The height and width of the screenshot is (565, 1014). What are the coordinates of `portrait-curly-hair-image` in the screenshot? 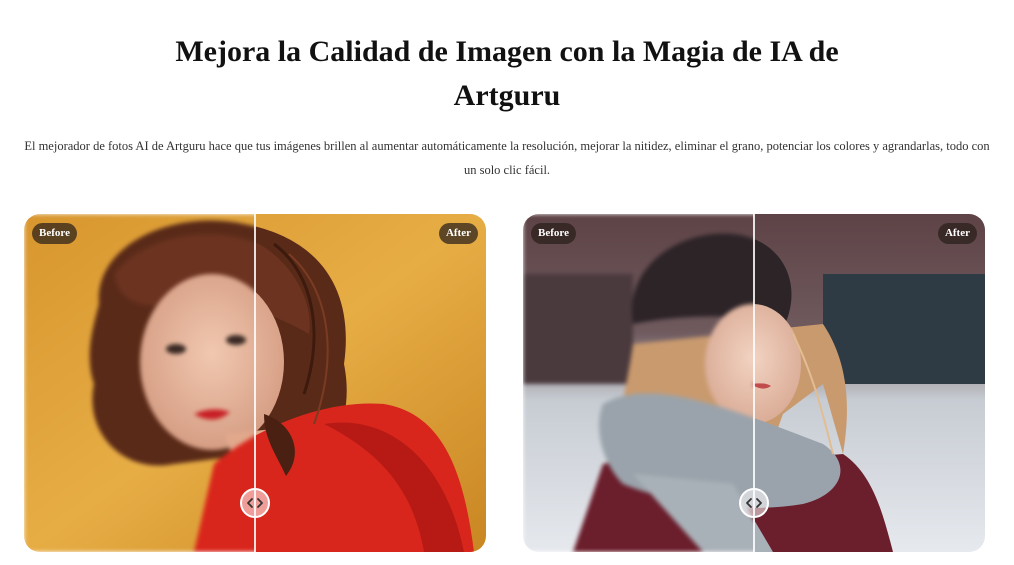 It's located at (139, 383).